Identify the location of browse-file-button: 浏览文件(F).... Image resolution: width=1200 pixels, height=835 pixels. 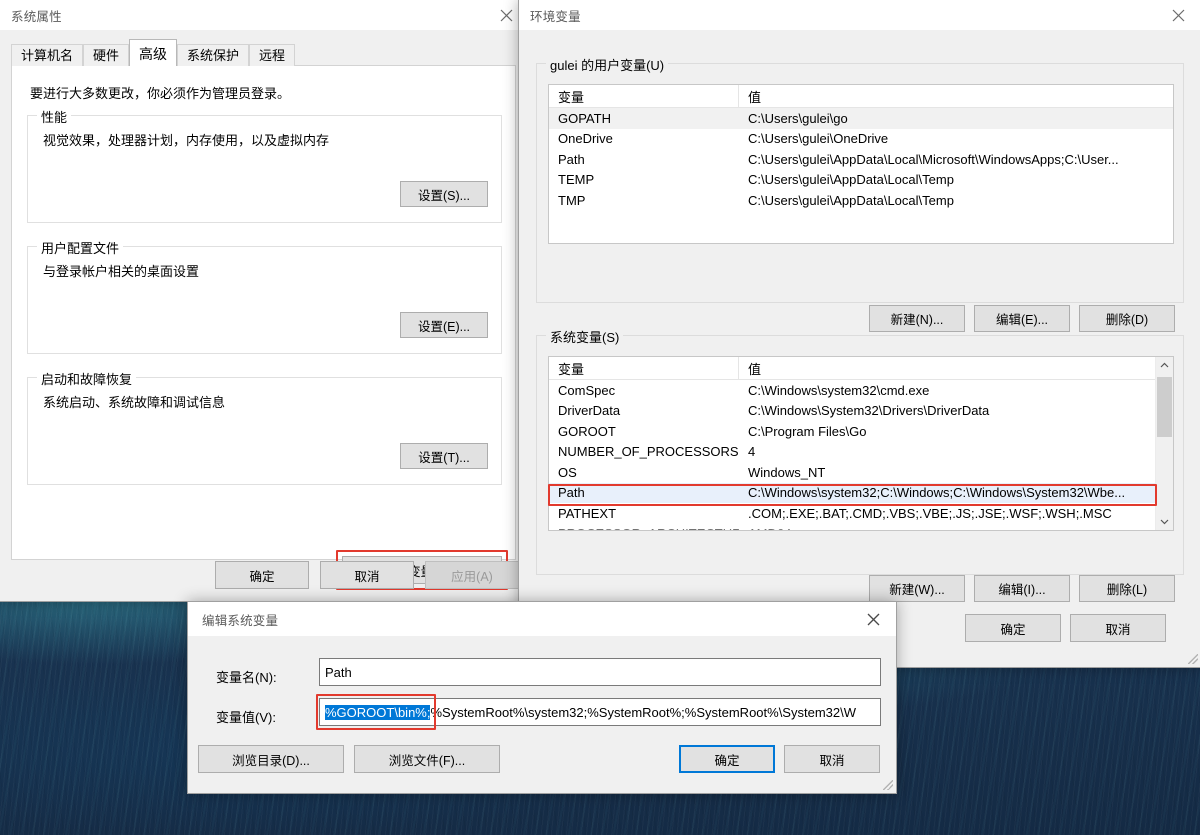
(427, 759).